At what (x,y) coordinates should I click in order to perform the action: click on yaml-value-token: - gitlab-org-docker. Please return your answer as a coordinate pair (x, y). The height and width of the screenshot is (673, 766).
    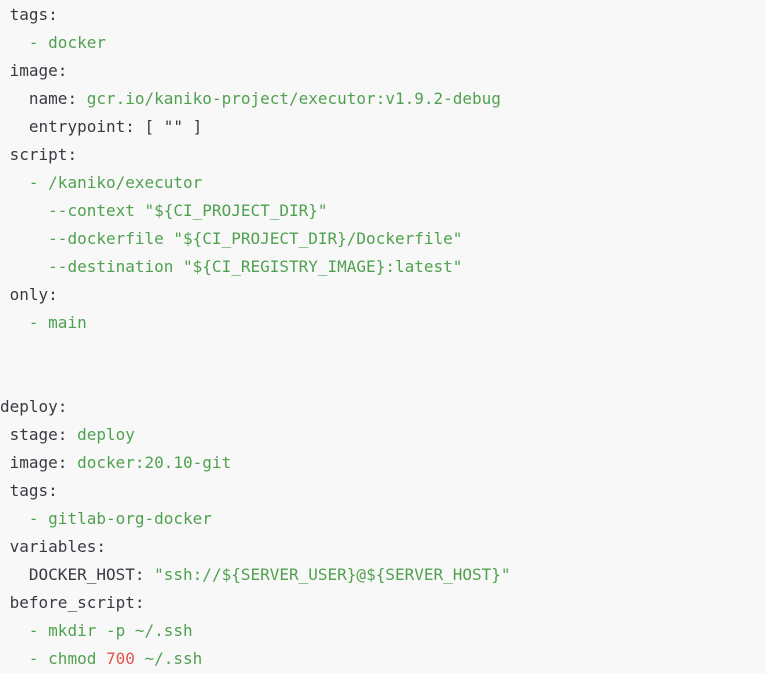
    Looking at the image, I should click on (120, 518).